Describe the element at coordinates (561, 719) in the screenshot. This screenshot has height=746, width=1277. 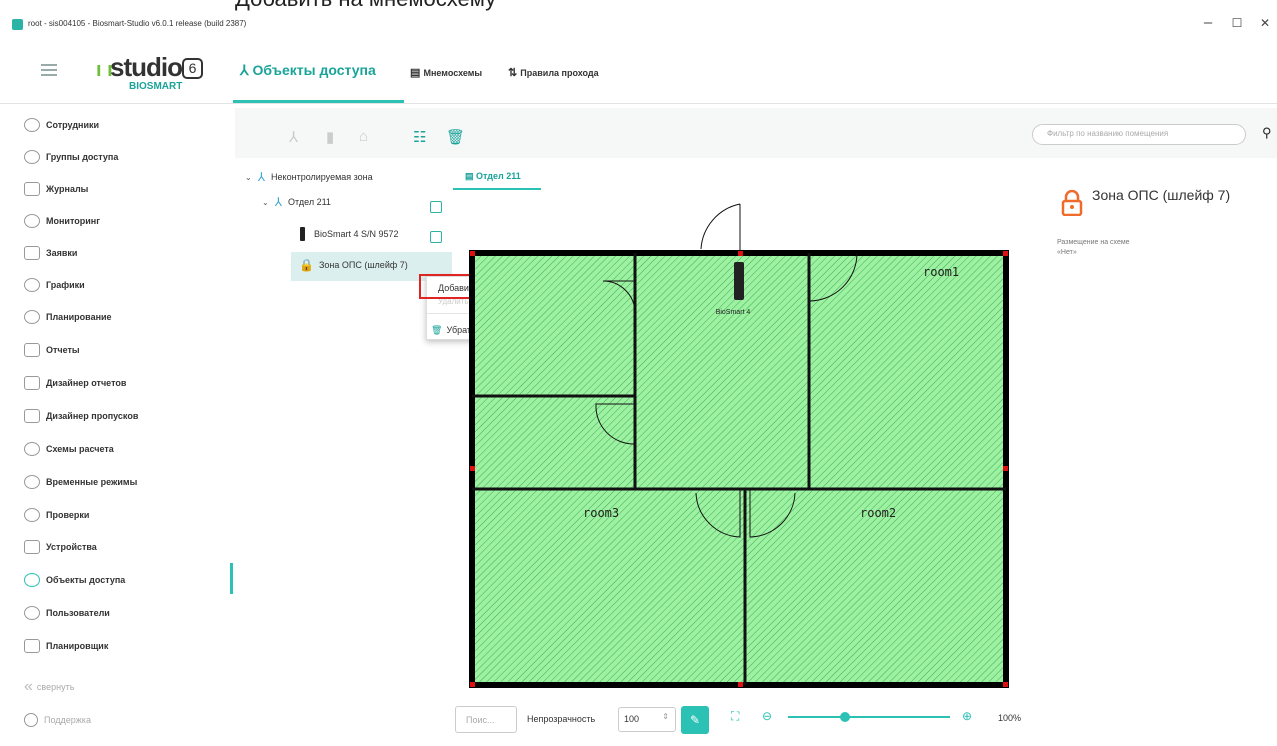
I see `opacity-label: Непрозрачность` at that location.